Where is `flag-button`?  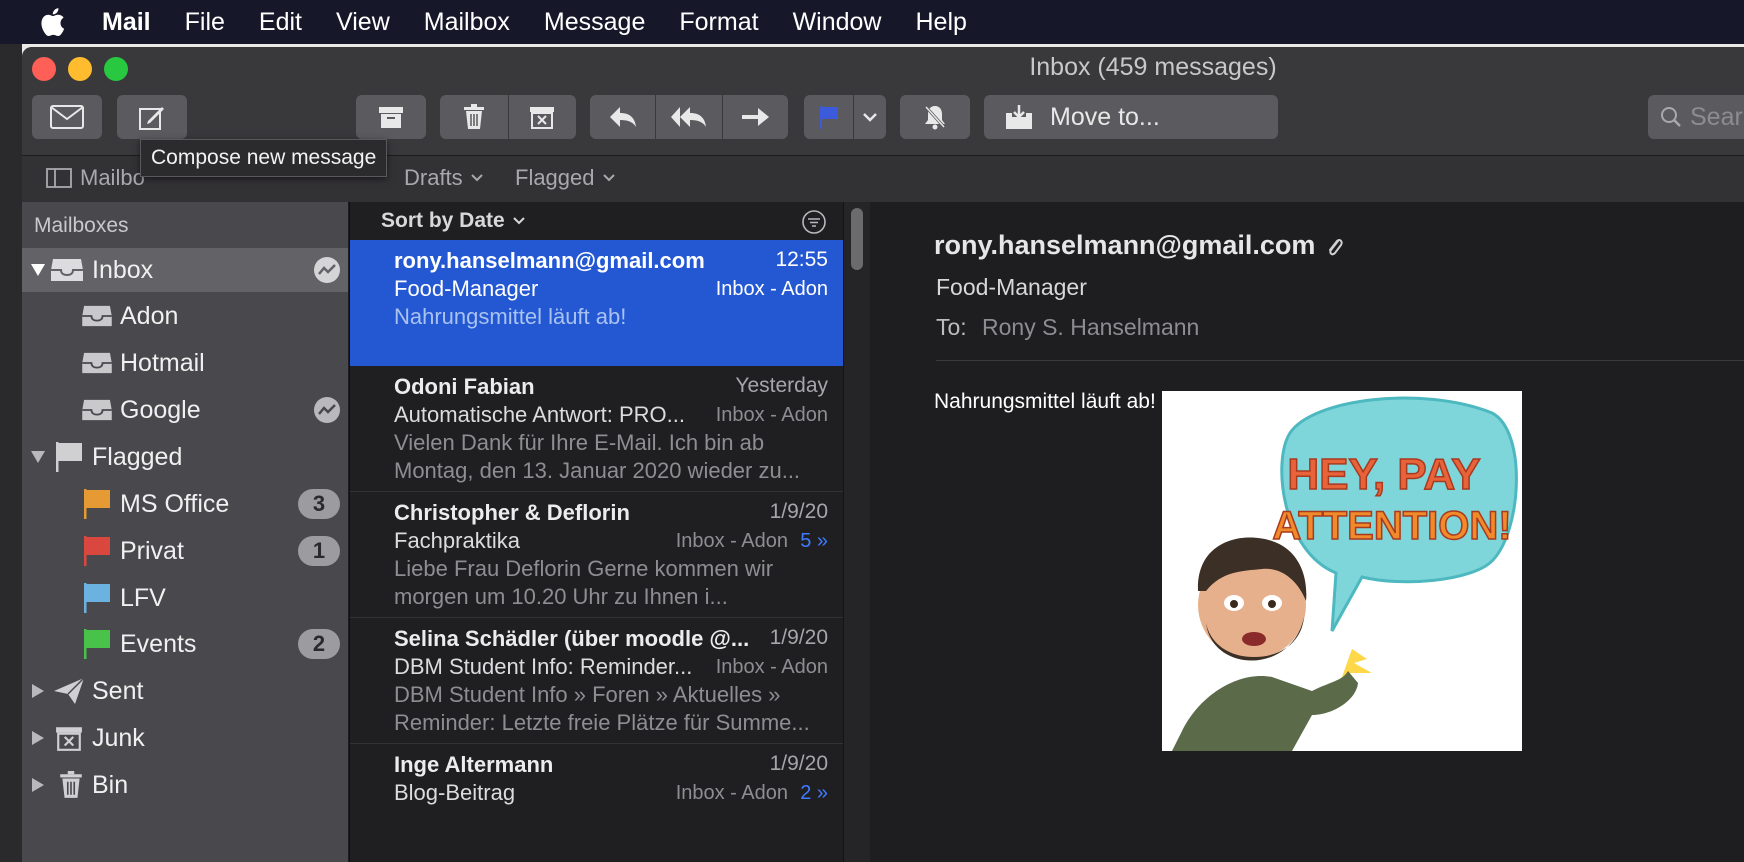 flag-button is located at coordinates (828, 117).